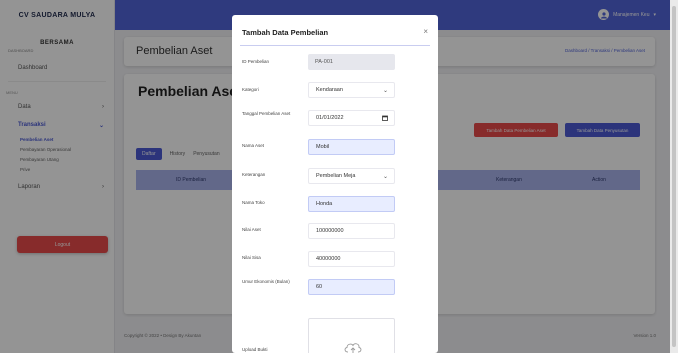  Describe the element at coordinates (250, 89) in the screenshot. I see `field-label: Kategori` at that location.